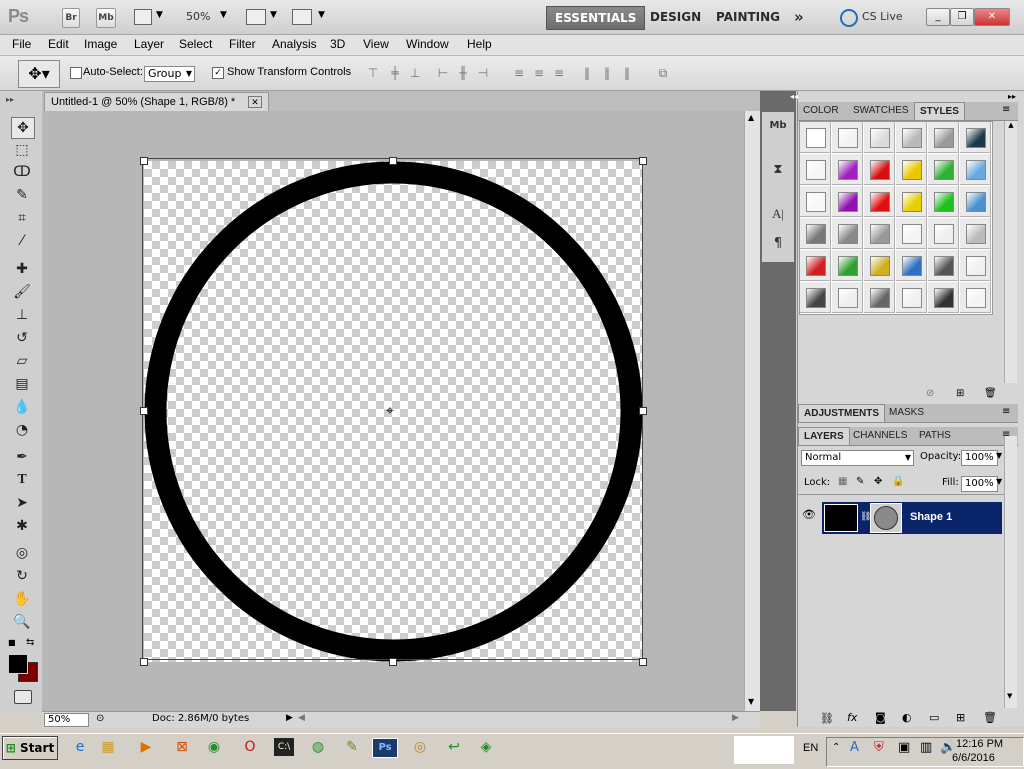 The height and width of the screenshot is (769, 1024). Describe the element at coordinates (22, 150) in the screenshot. I see `marquee-tool-icon: ⬚` at that location.